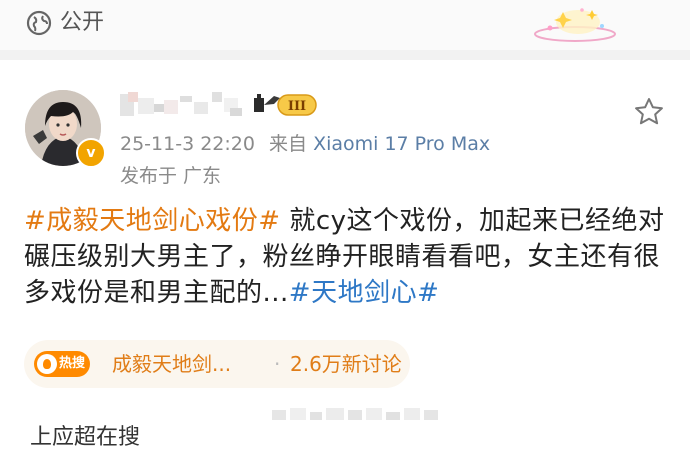  Describe the element at coordinates (72, 363) in the screenshot. I see `hot-search-badge-label: 热搜` at that location.